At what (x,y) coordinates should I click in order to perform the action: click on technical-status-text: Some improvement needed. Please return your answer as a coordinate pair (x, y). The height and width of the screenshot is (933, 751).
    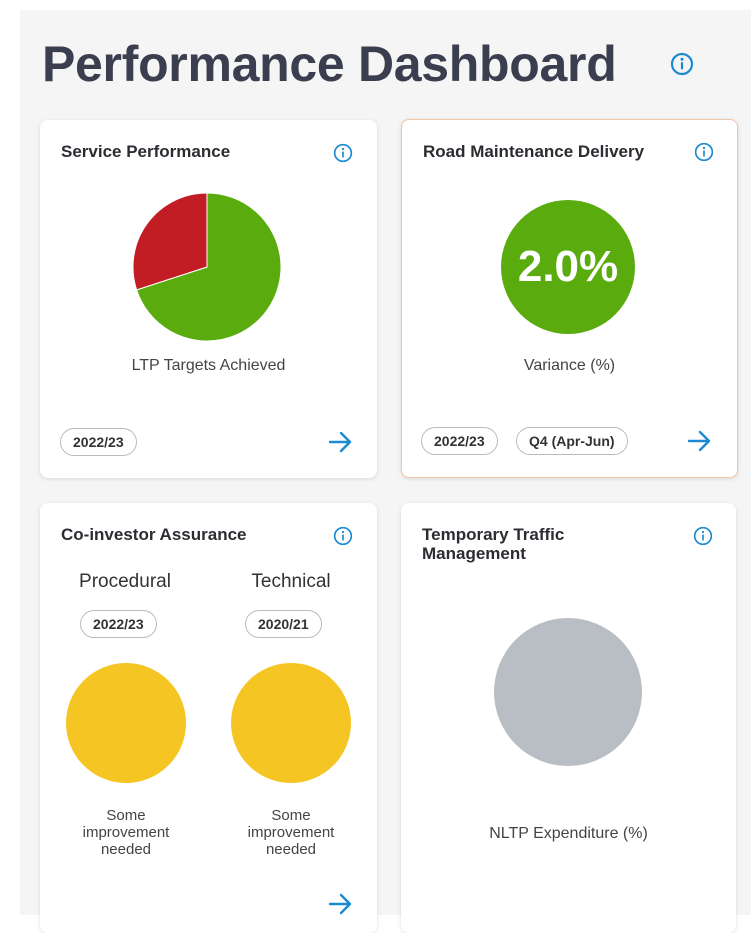
    Looking at the image, I should click on (291, 832).